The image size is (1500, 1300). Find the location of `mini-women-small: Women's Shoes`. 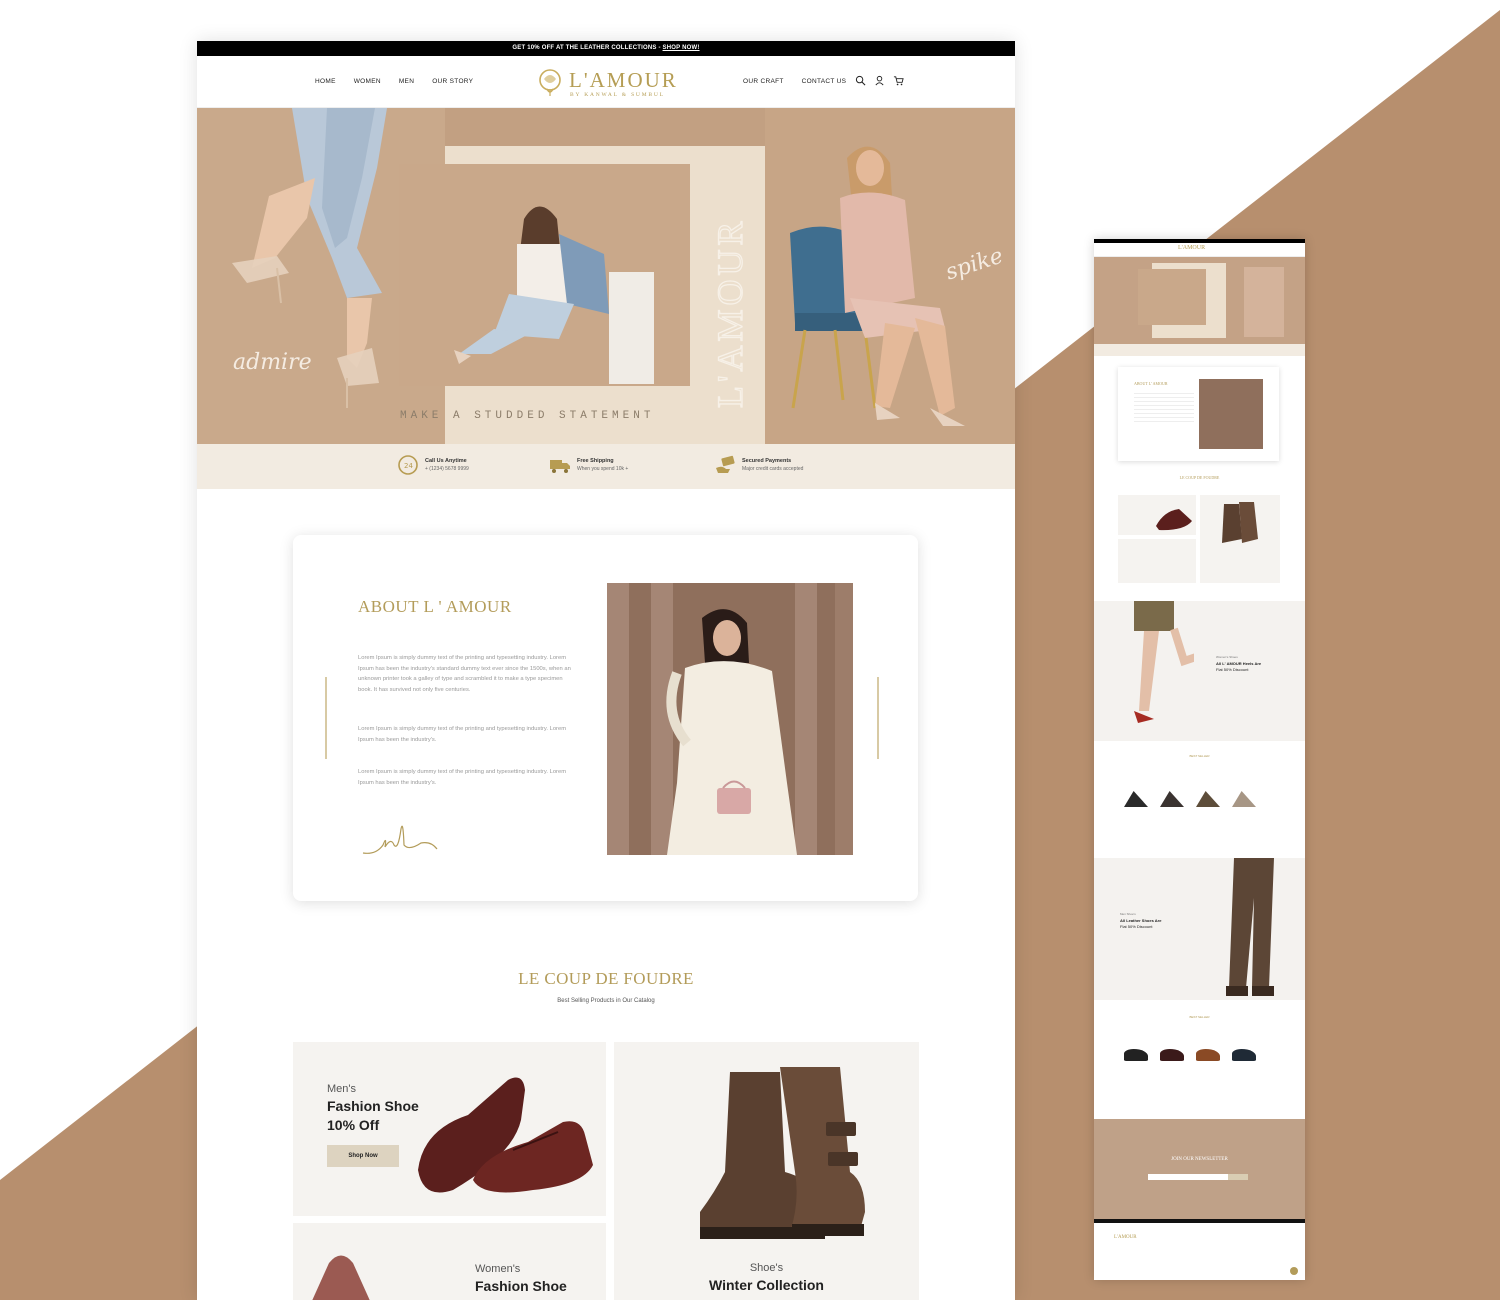

mini-women-small: Women's Shoes is located at coordinates (1227, 657).